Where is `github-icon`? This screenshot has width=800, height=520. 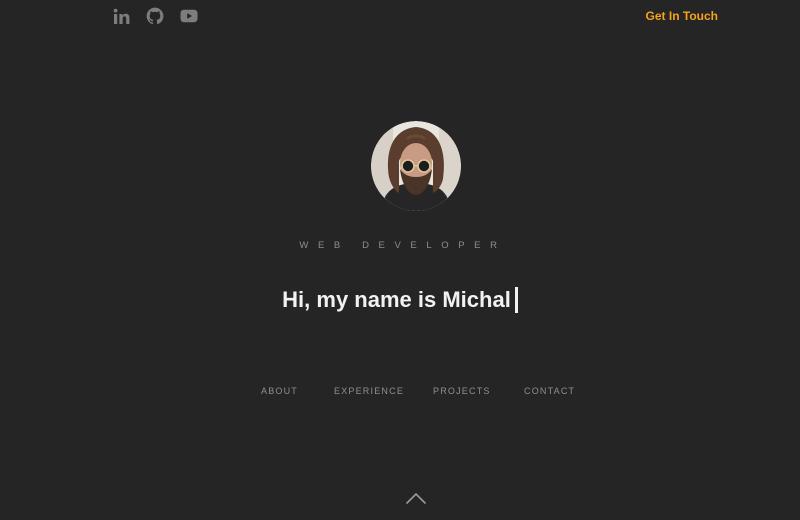 github-icon is located at coordinates (155, 16).